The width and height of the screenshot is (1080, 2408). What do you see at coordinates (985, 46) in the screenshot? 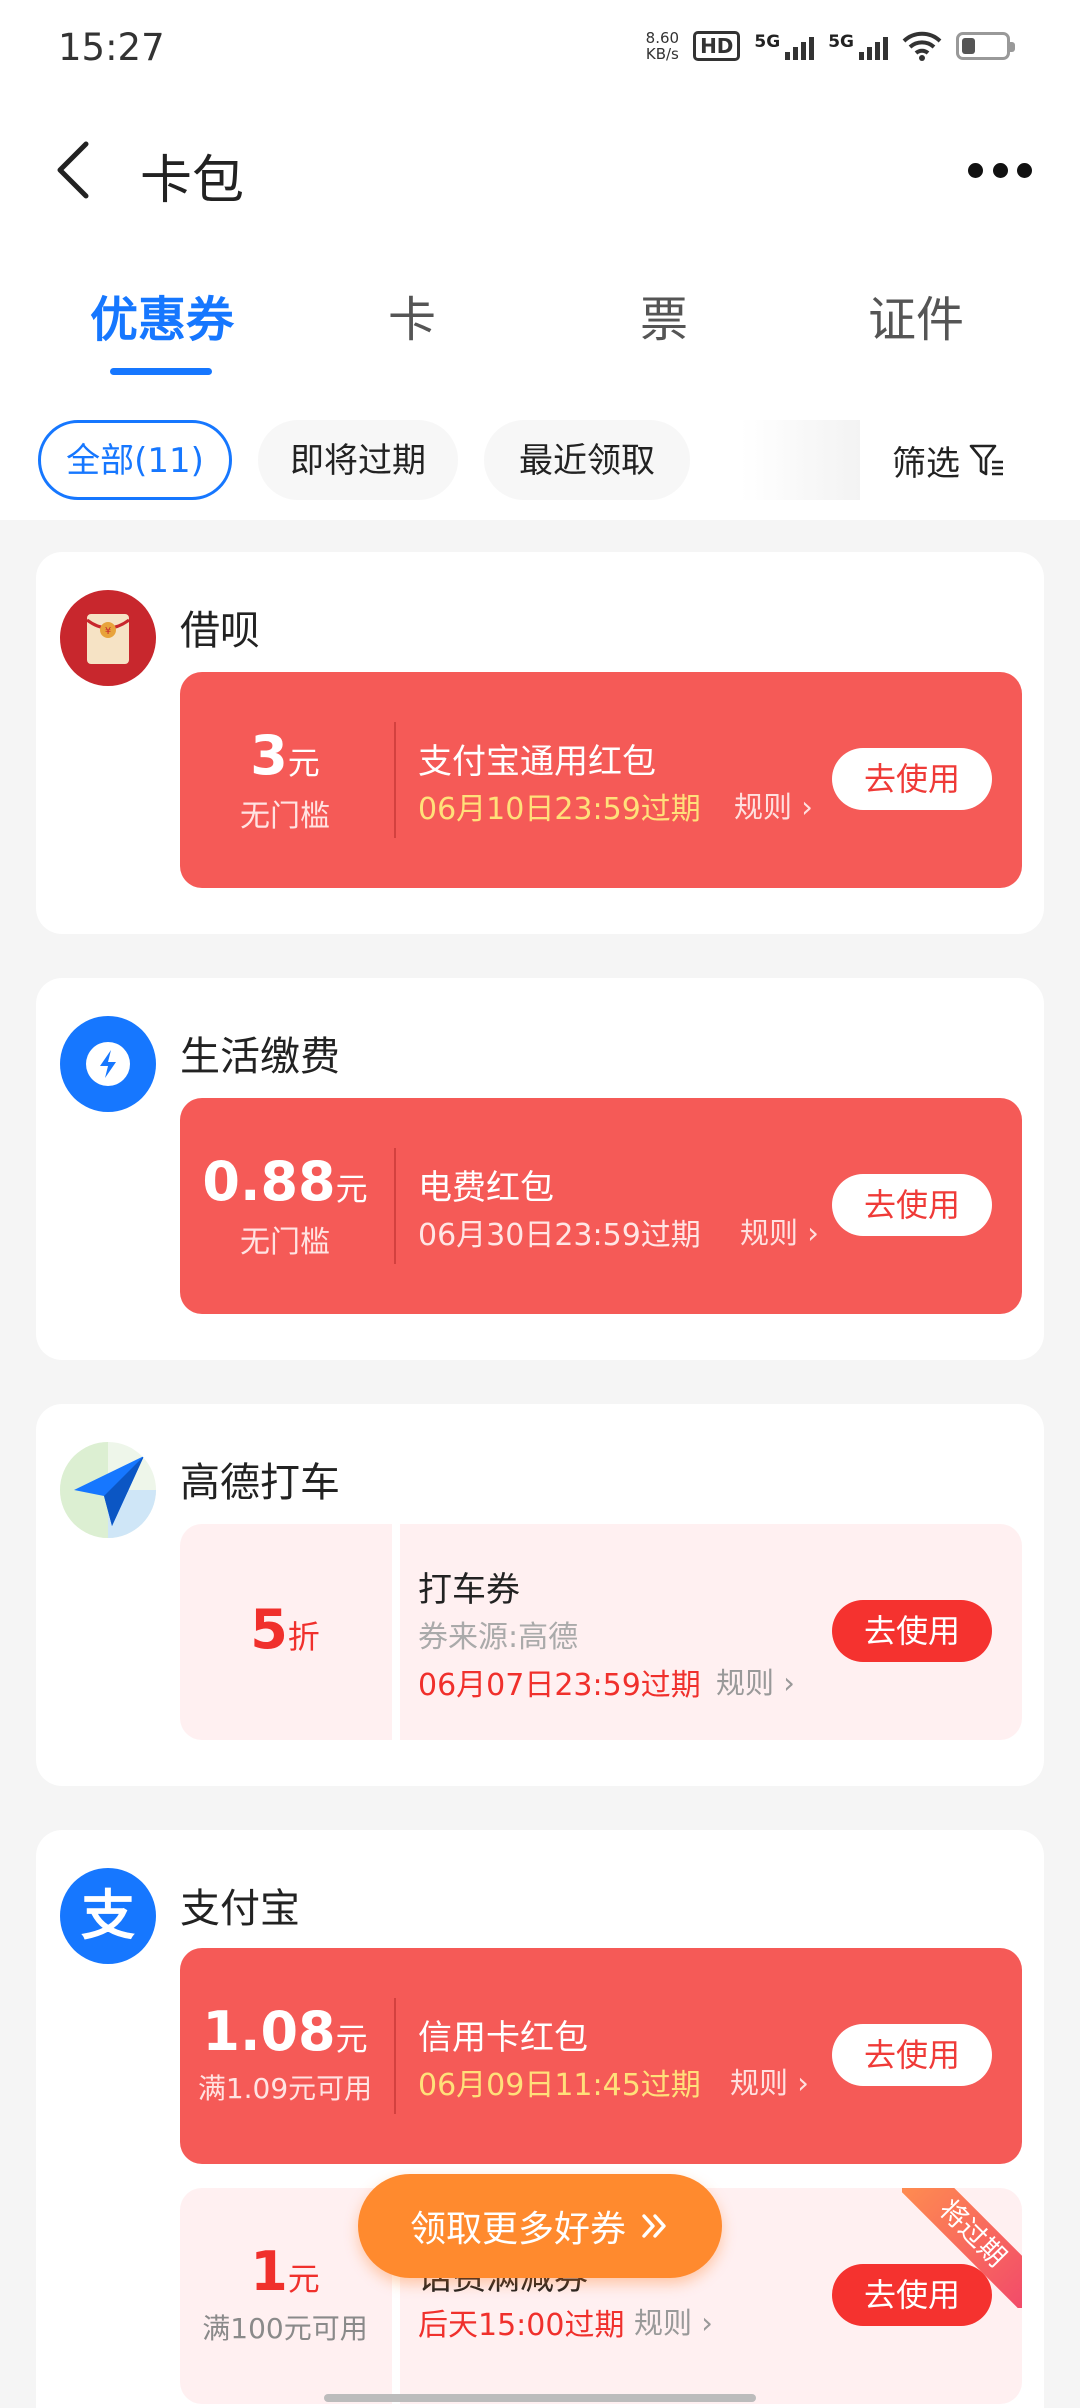
I see `battery-icon` at bounding box center [985, 46].